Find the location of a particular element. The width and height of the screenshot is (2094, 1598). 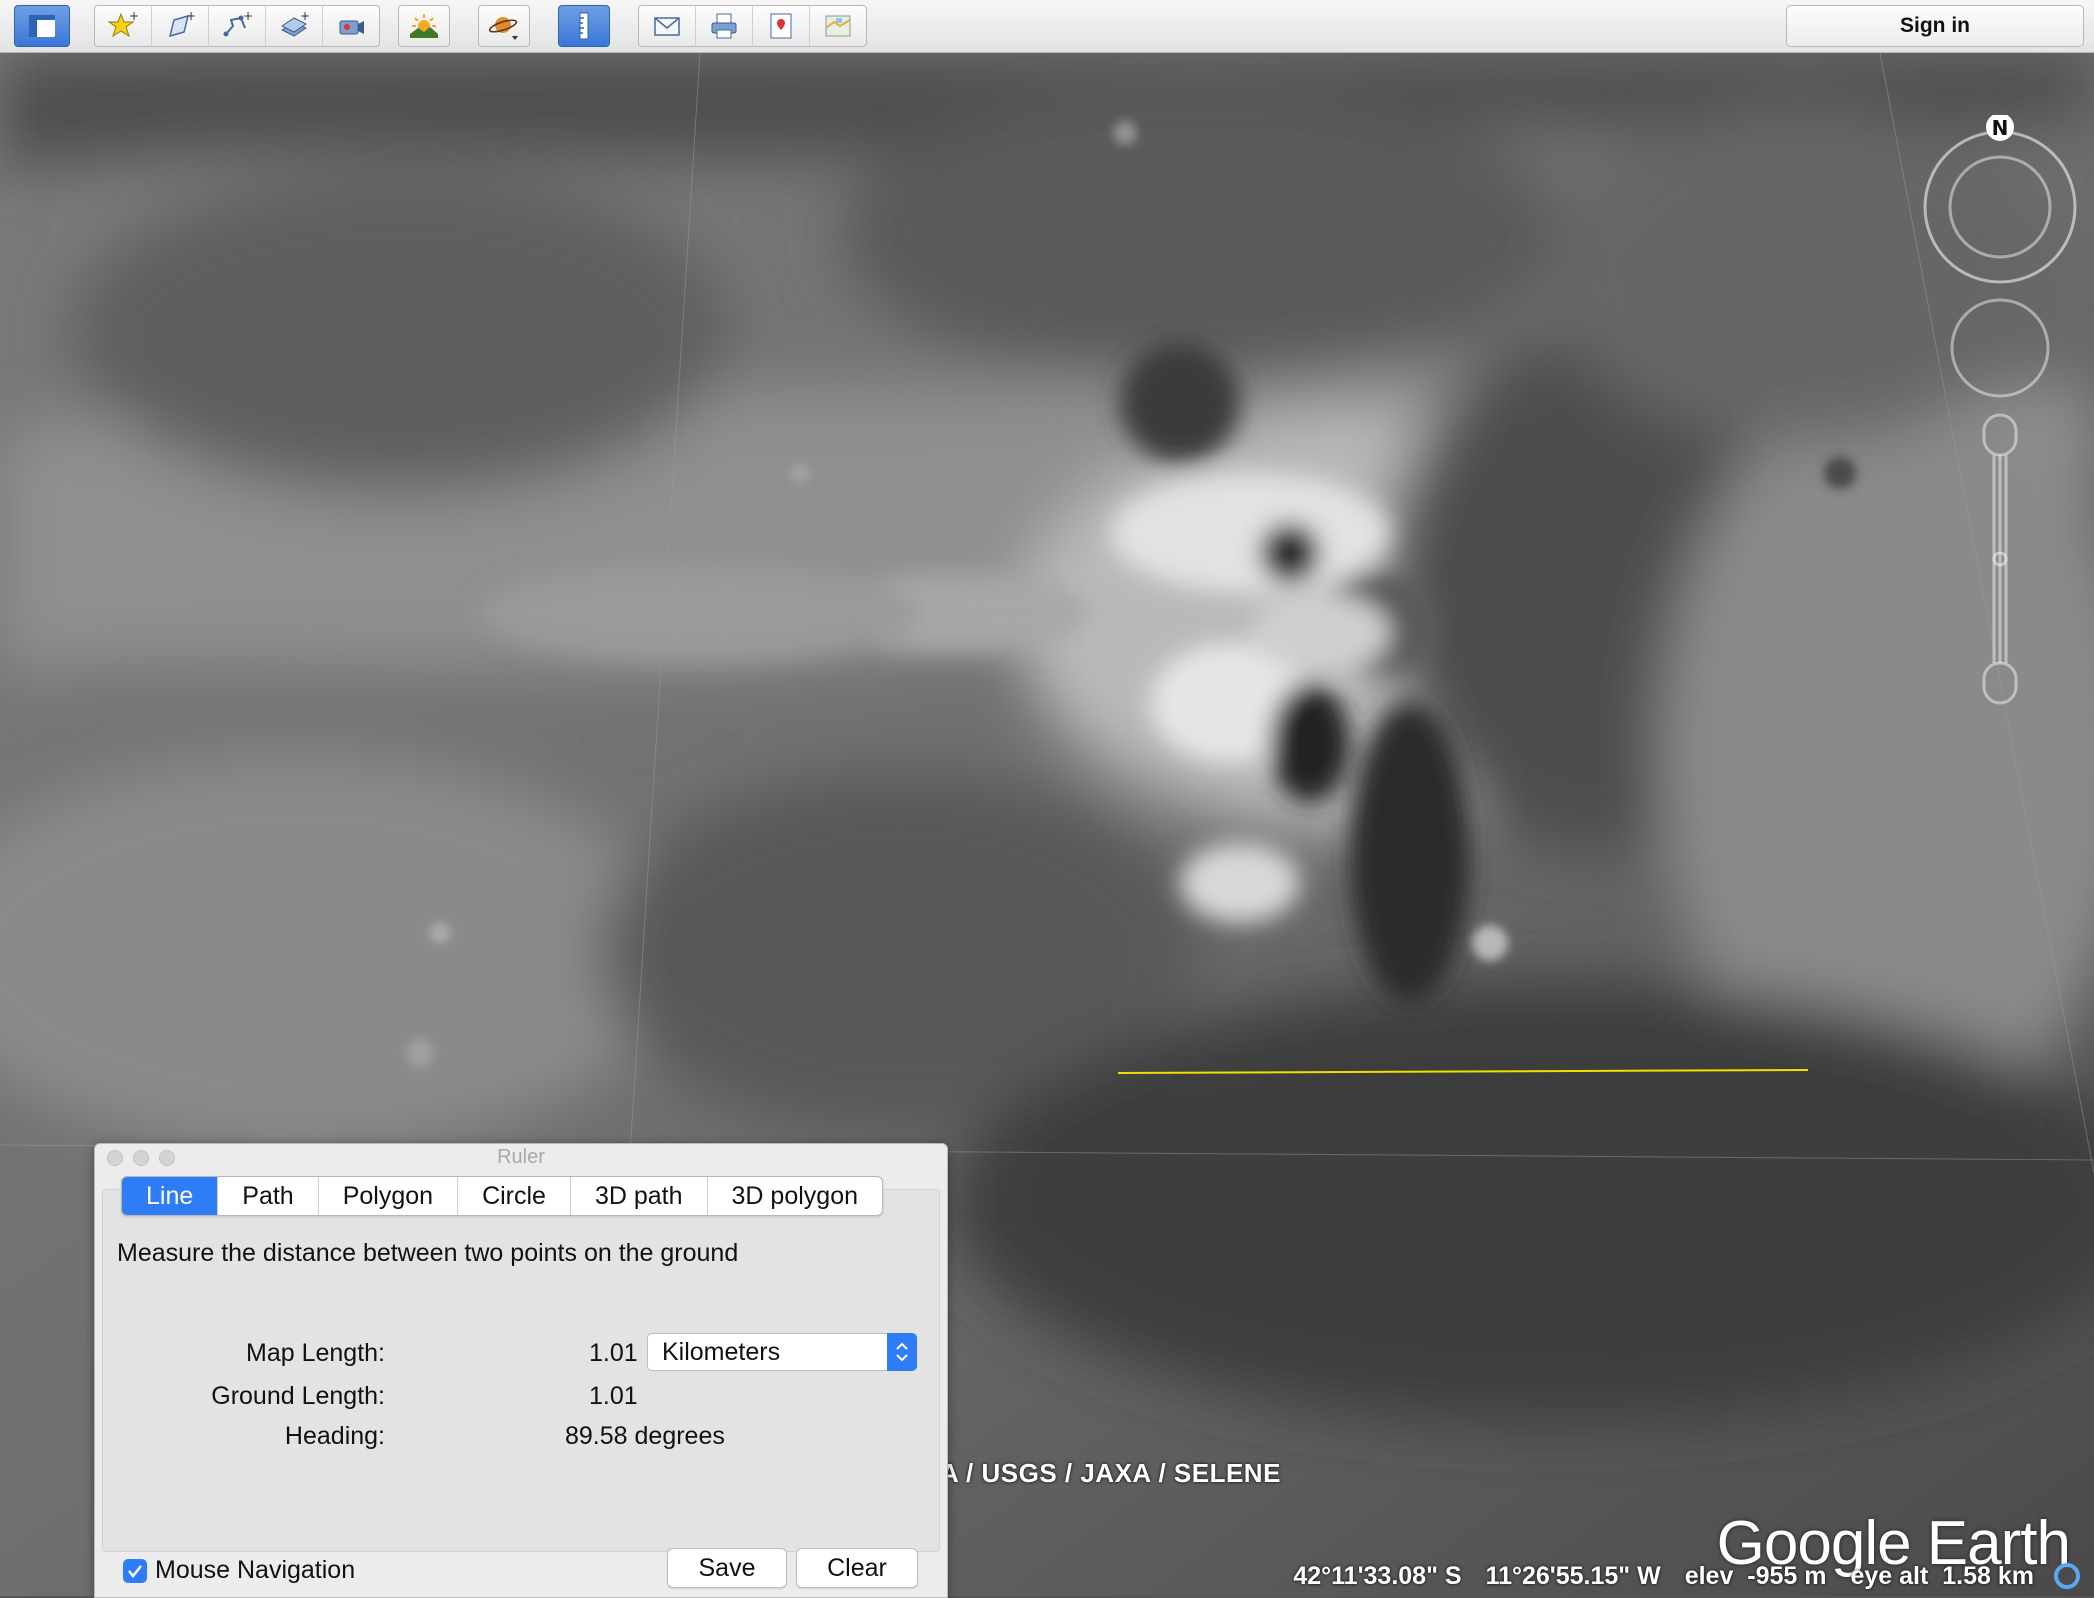

add-placemark-icon: + is located at coordinates (123, 24).